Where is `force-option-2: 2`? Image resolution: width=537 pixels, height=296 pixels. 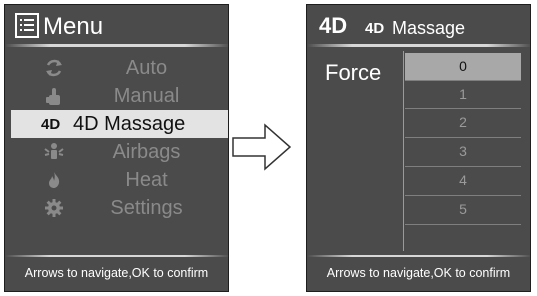 force-option-2: 2 is located at coordinates (463, 122).